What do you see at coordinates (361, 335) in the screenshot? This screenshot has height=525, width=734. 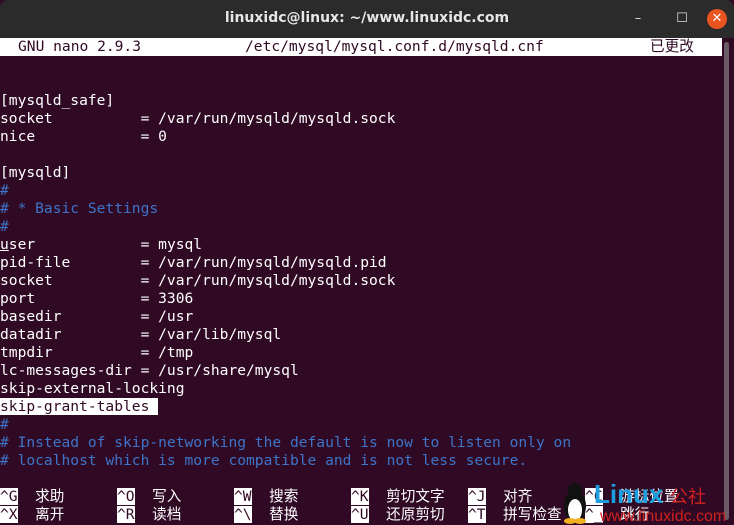 I see `editor-line: datadir = /var/lib/mysql` at bounding box center [361, 335].